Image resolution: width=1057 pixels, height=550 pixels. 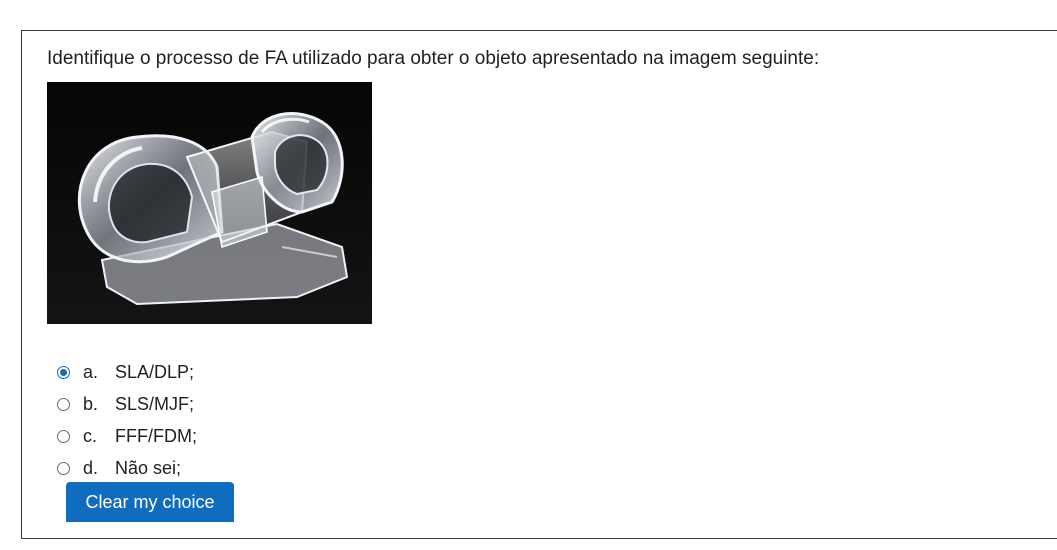 I want to click on answer-letter: d., so click(x=91, y=467).